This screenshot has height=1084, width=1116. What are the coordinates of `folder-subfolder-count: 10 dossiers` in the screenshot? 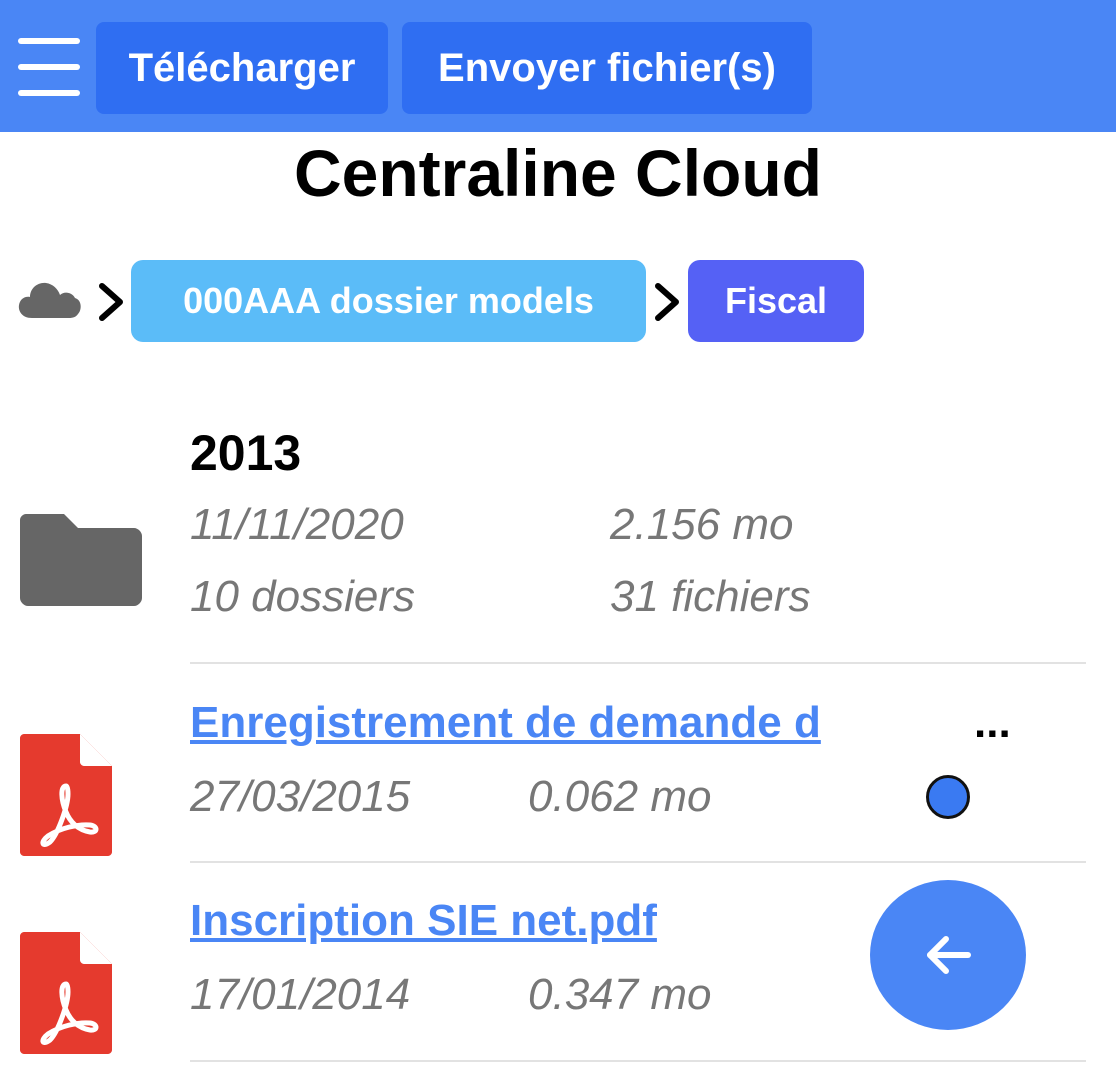 It's located at (303, 596).